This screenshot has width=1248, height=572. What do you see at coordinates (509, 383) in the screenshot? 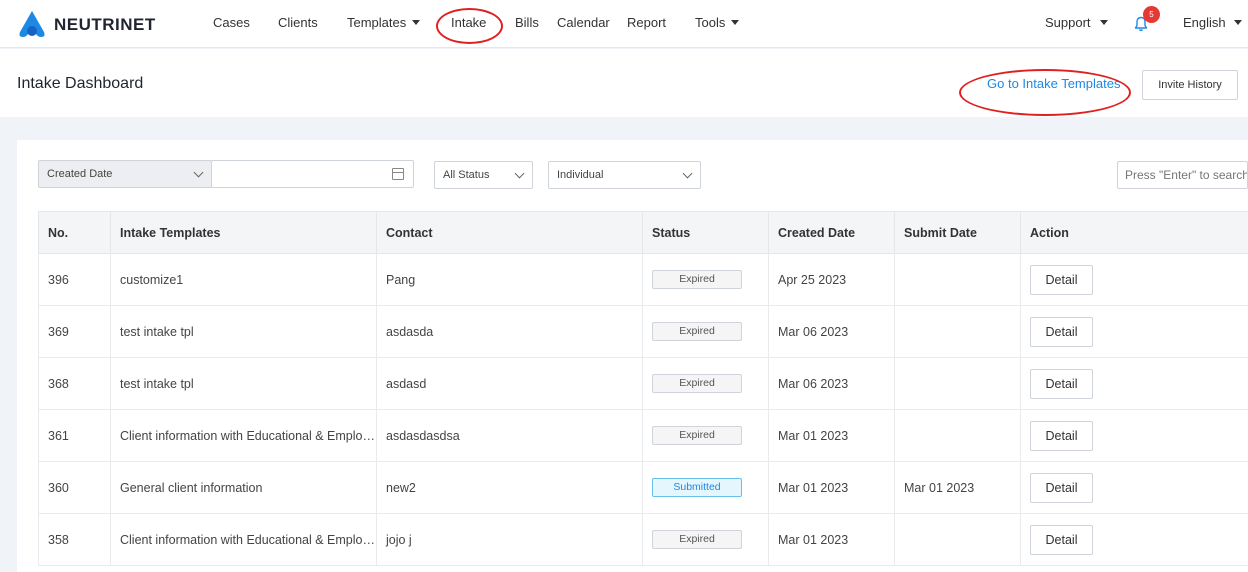
I see `cell-contact: asdasd` at bounding box center [509, 383].